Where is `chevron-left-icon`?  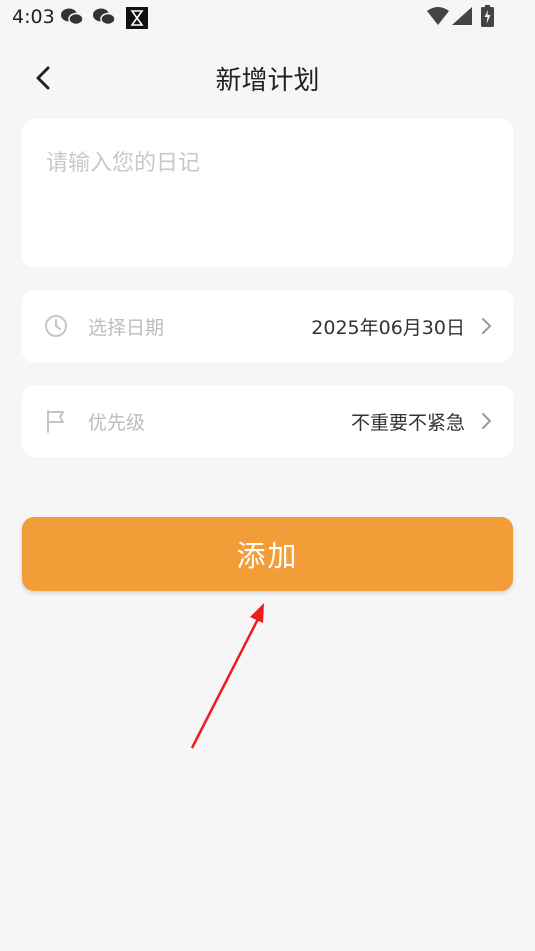 chevron-left-icon is located at coordinates (43, 78).